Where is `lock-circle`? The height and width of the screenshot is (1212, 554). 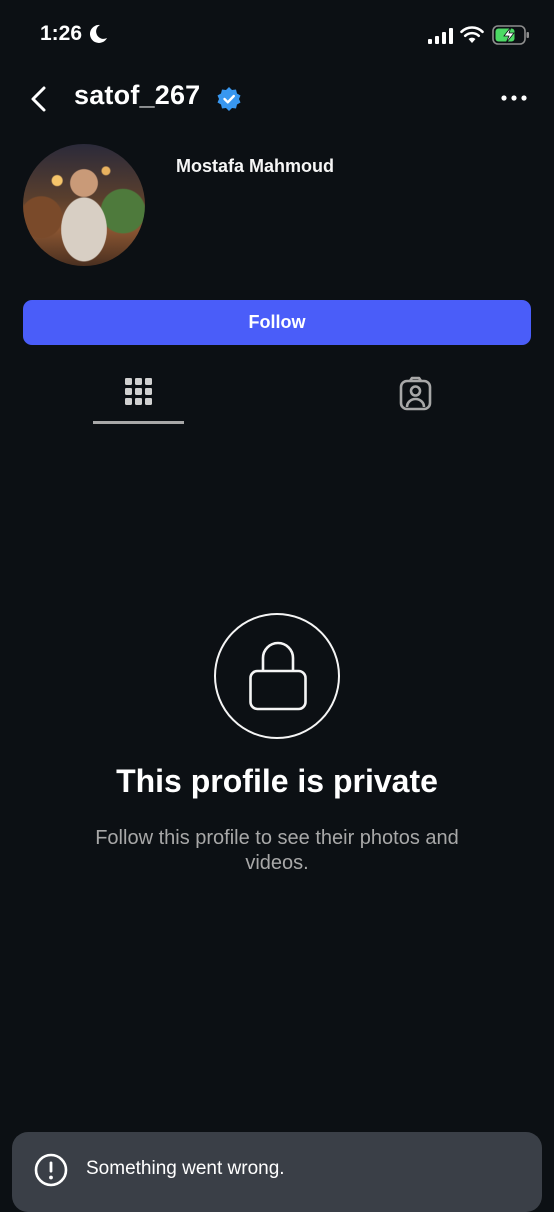 lock-circle is located at coordinates (277, 676).